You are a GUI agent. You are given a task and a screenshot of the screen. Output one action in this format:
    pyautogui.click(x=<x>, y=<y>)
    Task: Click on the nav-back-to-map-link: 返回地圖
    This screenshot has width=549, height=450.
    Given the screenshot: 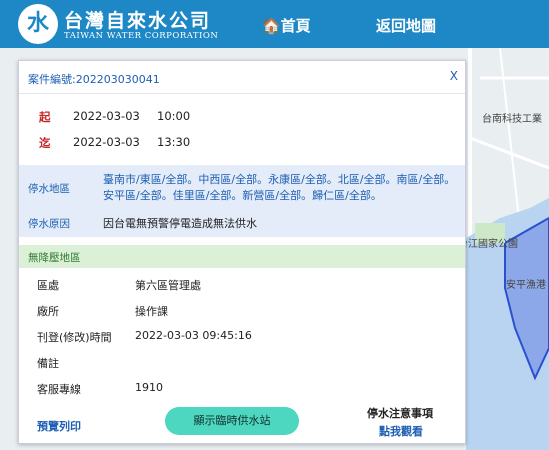 What is the action you would take?
    pyautogui.click(x=406, y=25)
    